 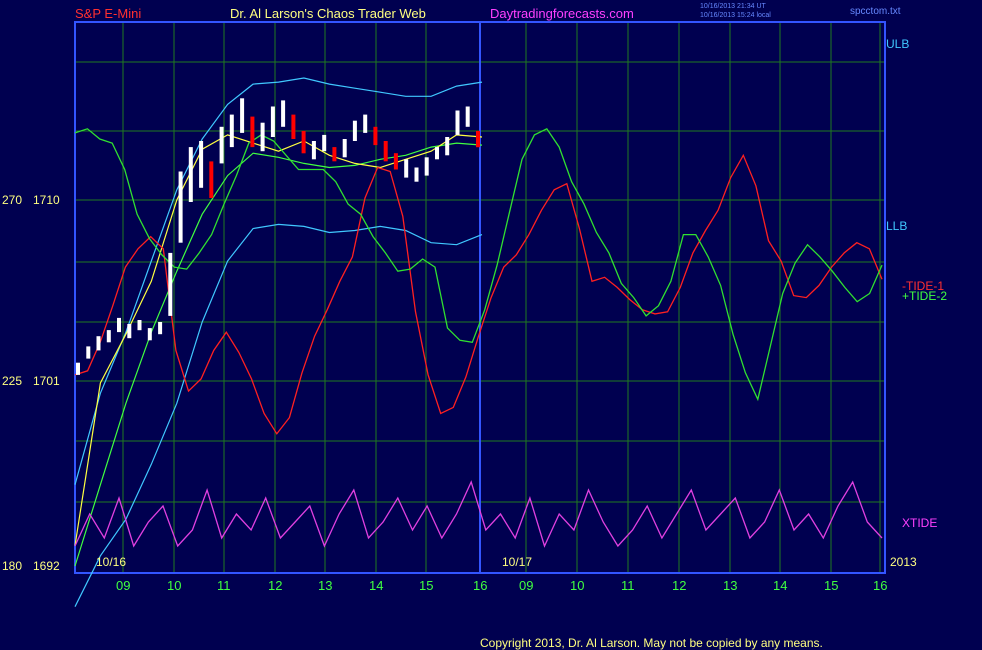 What do you see at coordinates (275, 585) in the screenshot?
I see `x-tick-3: 12` at bounding box center [275, 585].